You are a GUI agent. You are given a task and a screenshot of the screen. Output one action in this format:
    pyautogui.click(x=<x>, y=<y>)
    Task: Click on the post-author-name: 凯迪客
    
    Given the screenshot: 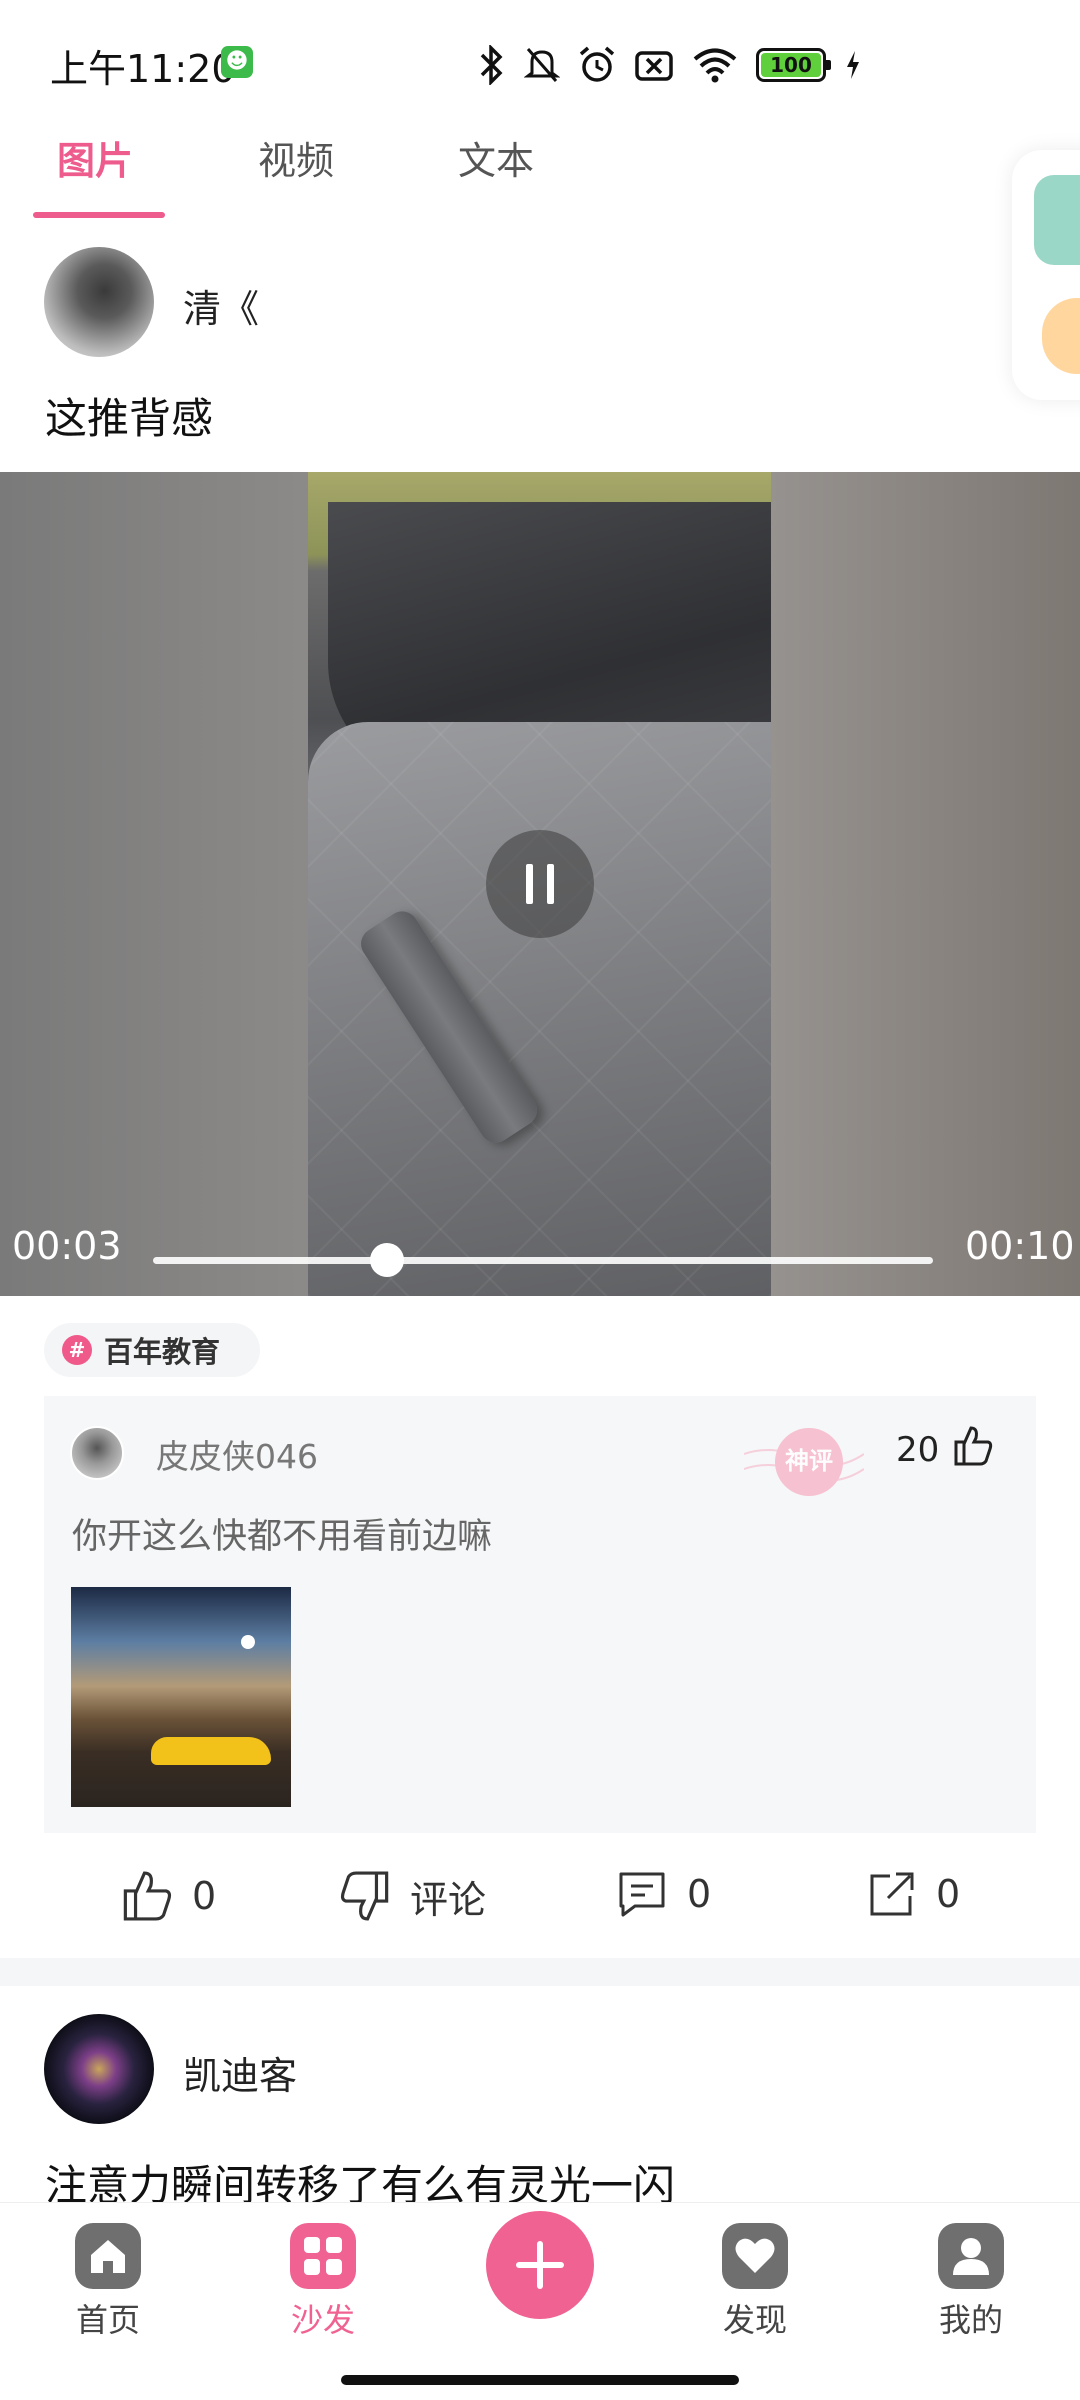 What is the action you would take?
    pyautogui.click(x=240, y=2072)
    